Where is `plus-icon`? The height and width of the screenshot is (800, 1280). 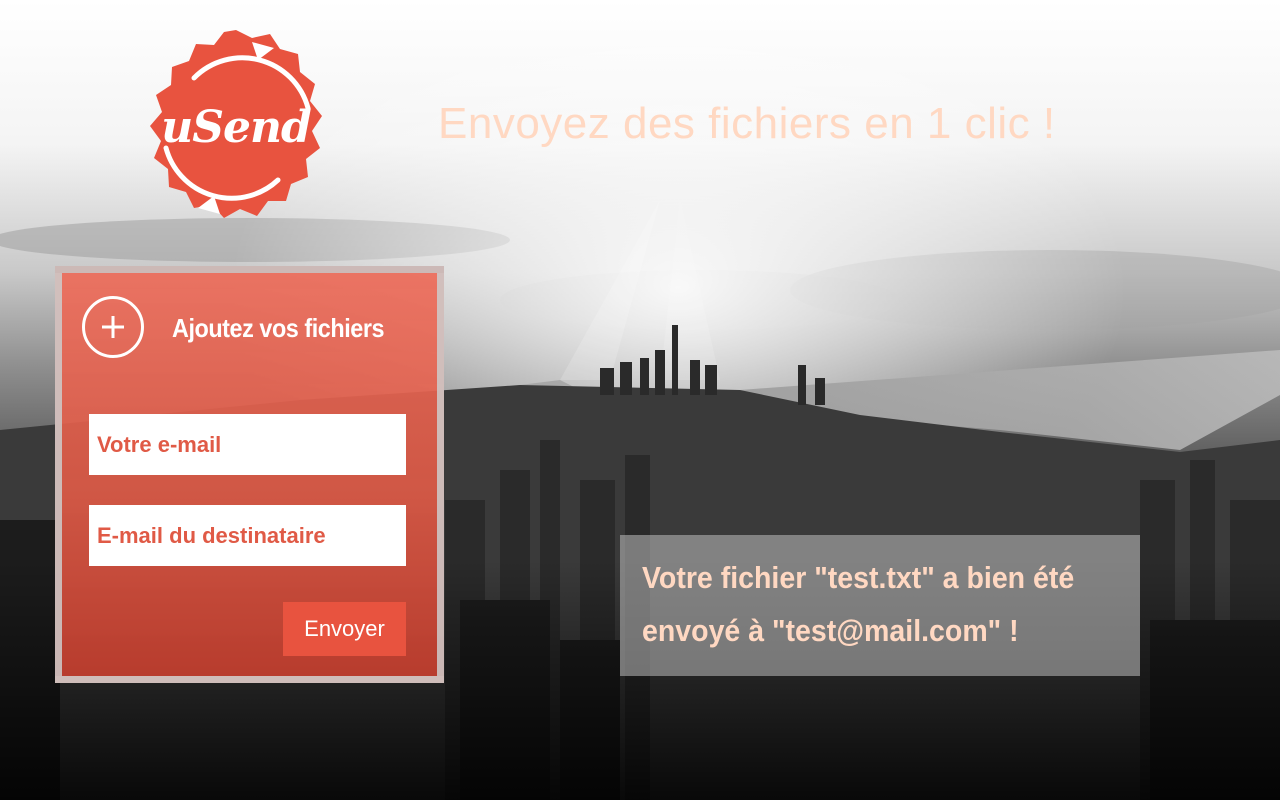 plus-icon is located at coordinates (113, 327).